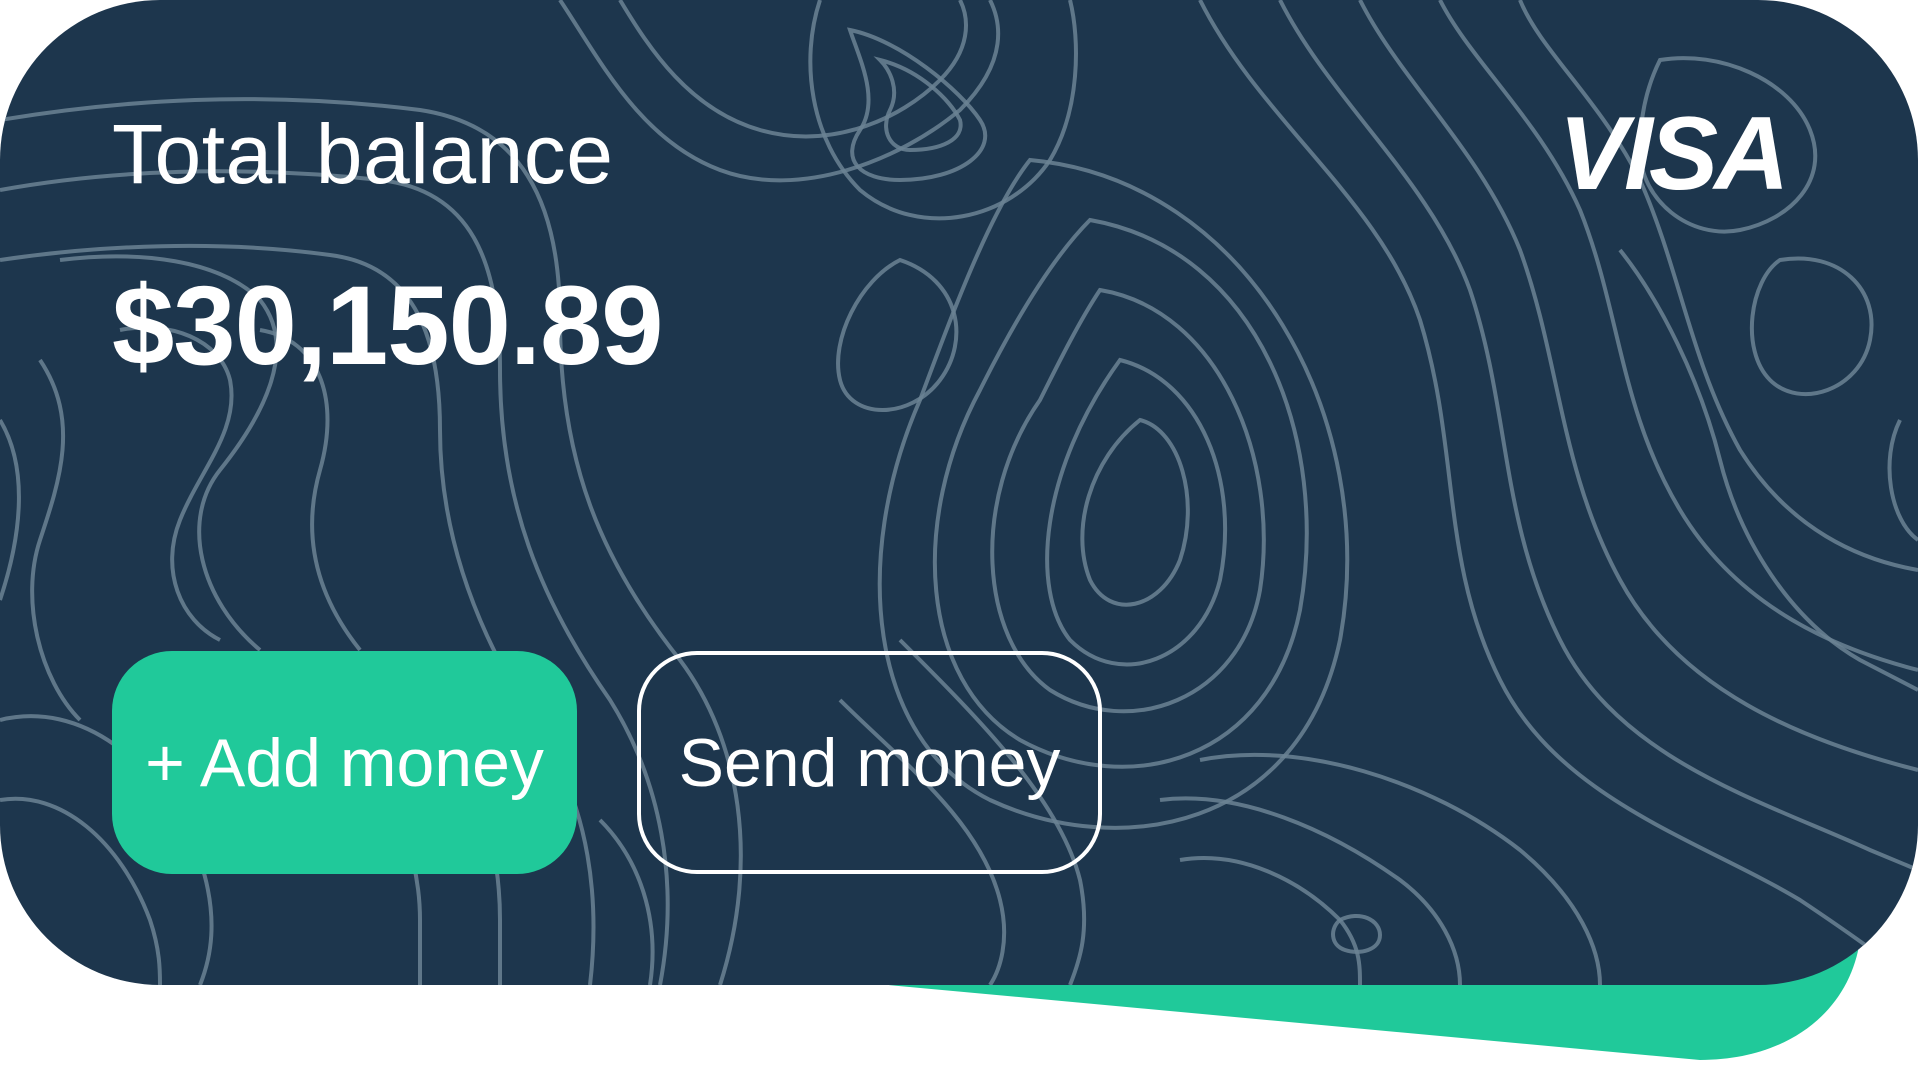  I want to click on add-money-button: + Add money, so click(344, 762).